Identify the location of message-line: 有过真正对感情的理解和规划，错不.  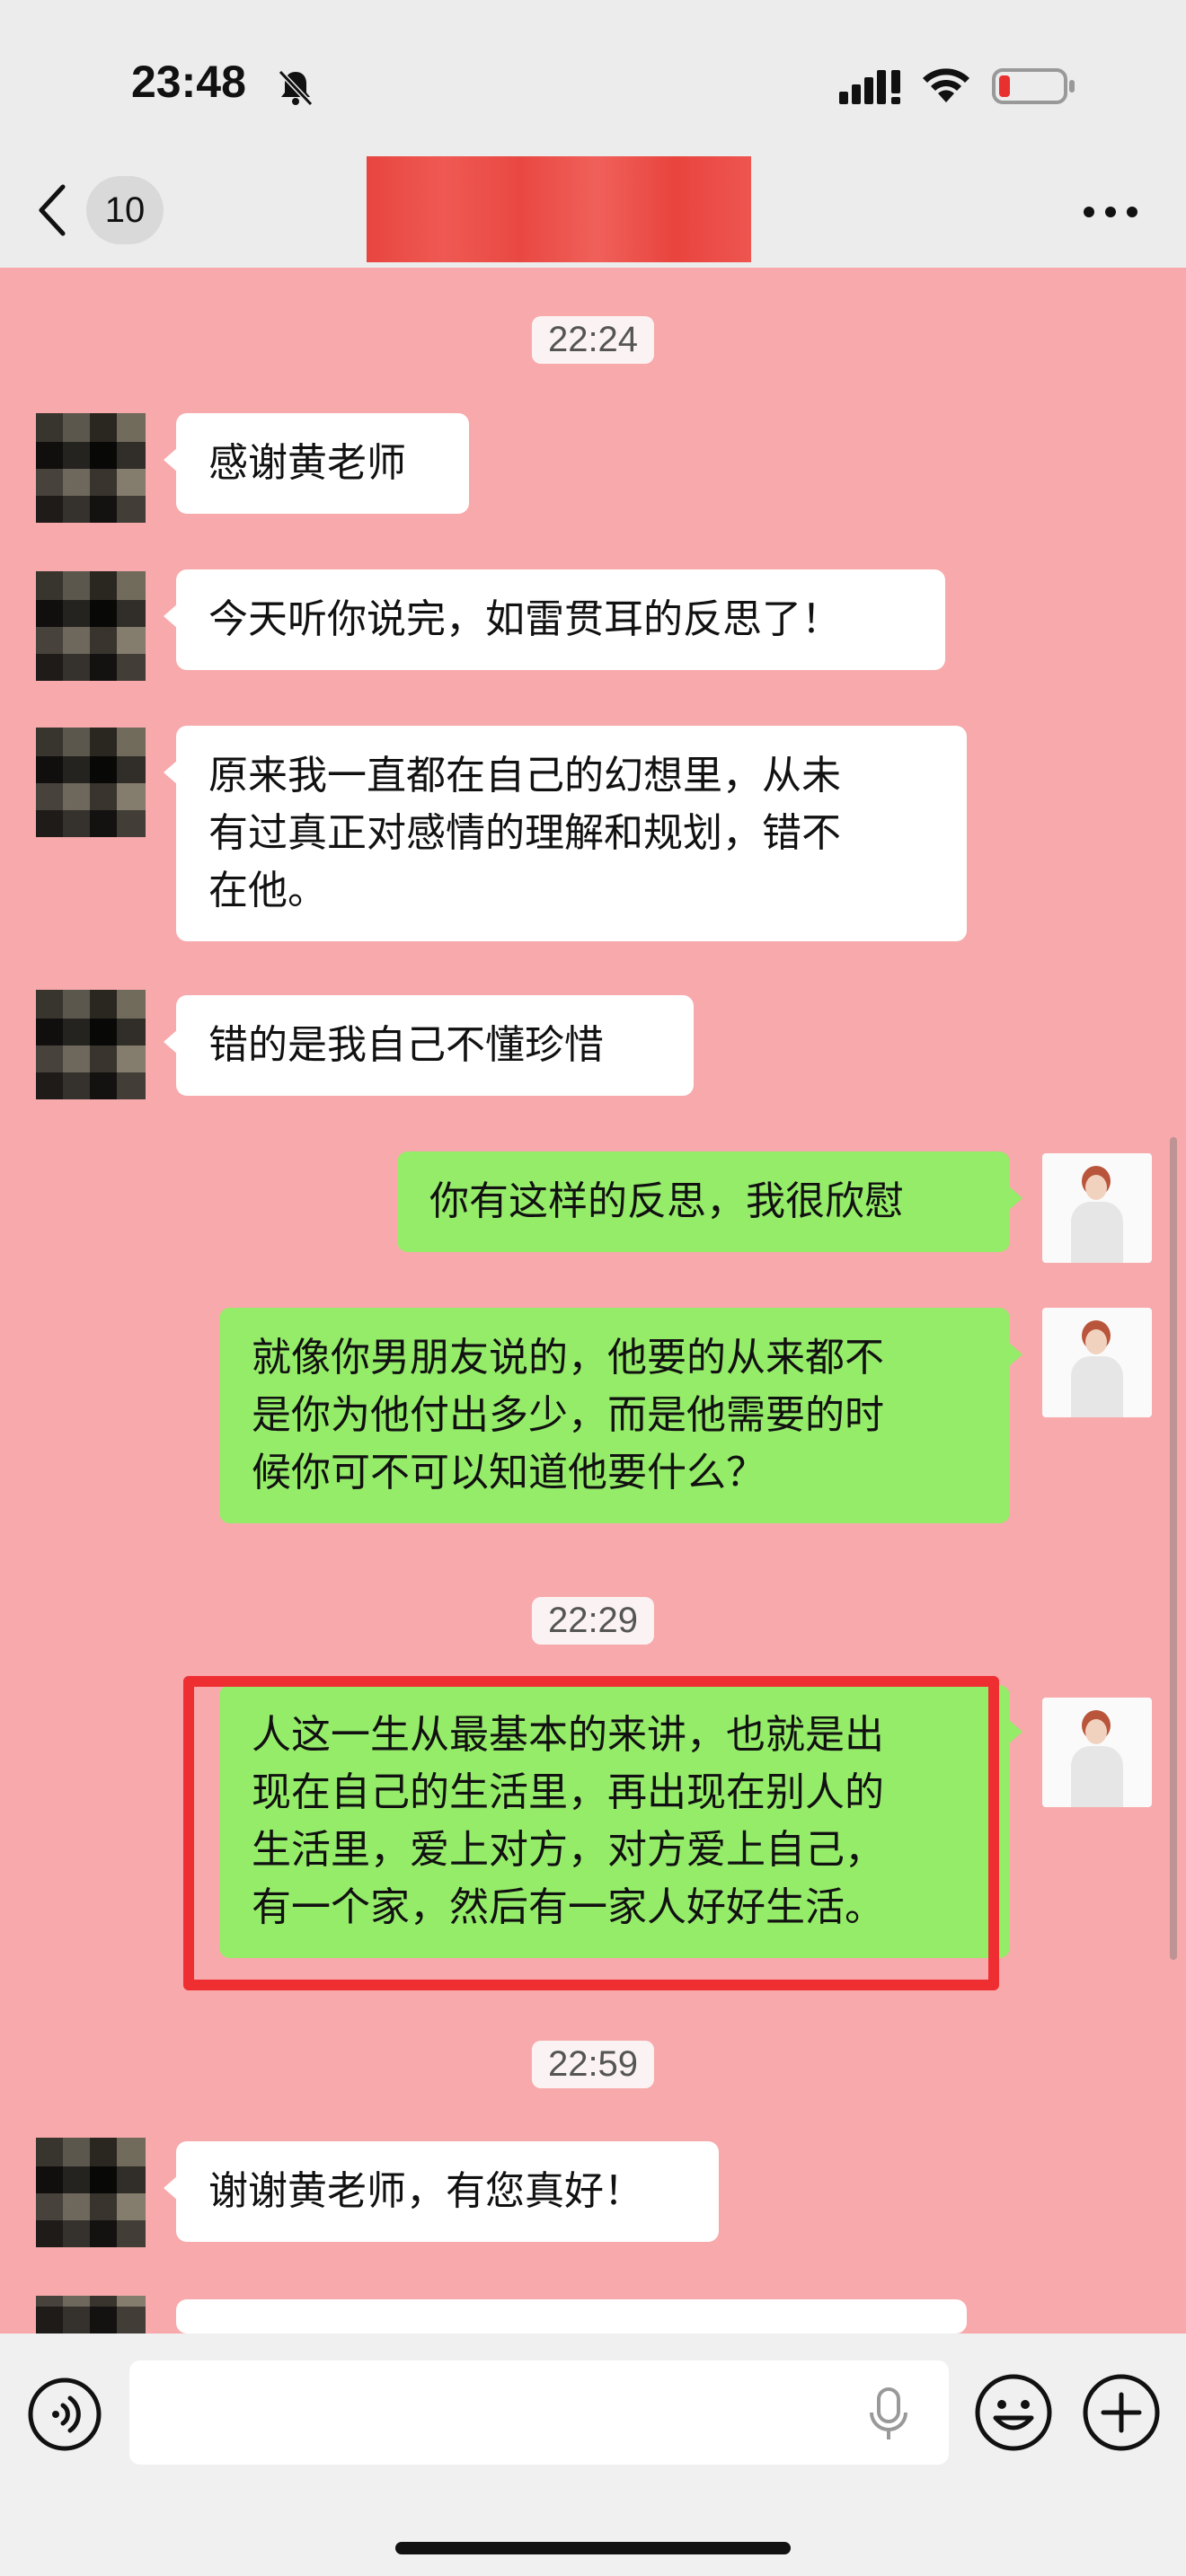
(524, 833).